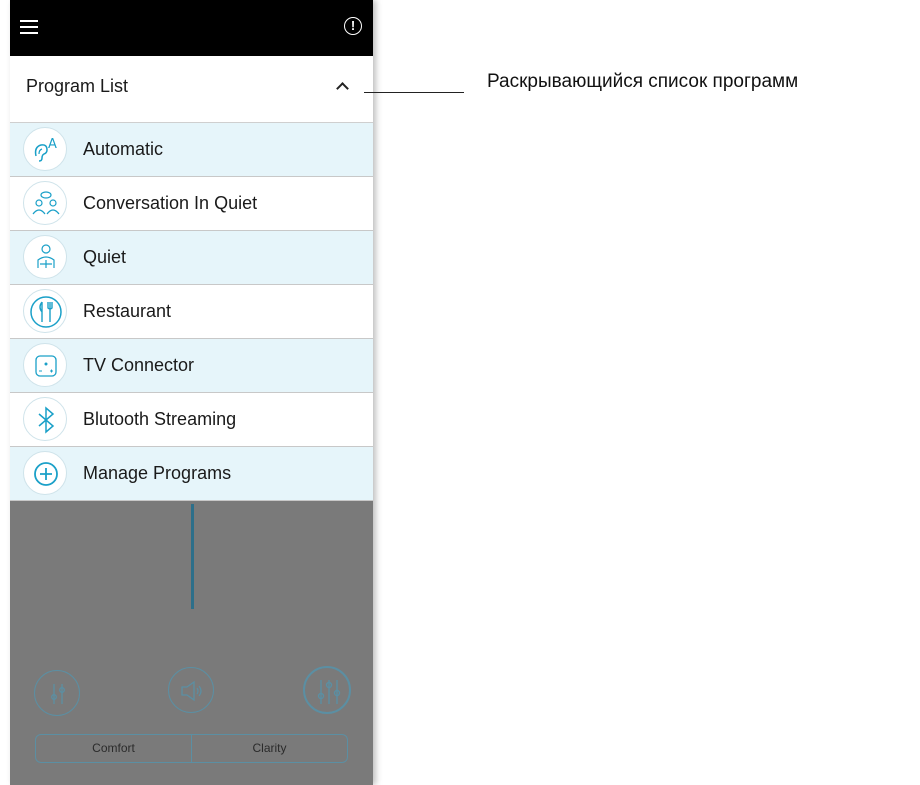 This screenshot has height=785, width=920. Describe the element at coordinates (414, 92) in the screenshot. I see `callout-line` at that location.